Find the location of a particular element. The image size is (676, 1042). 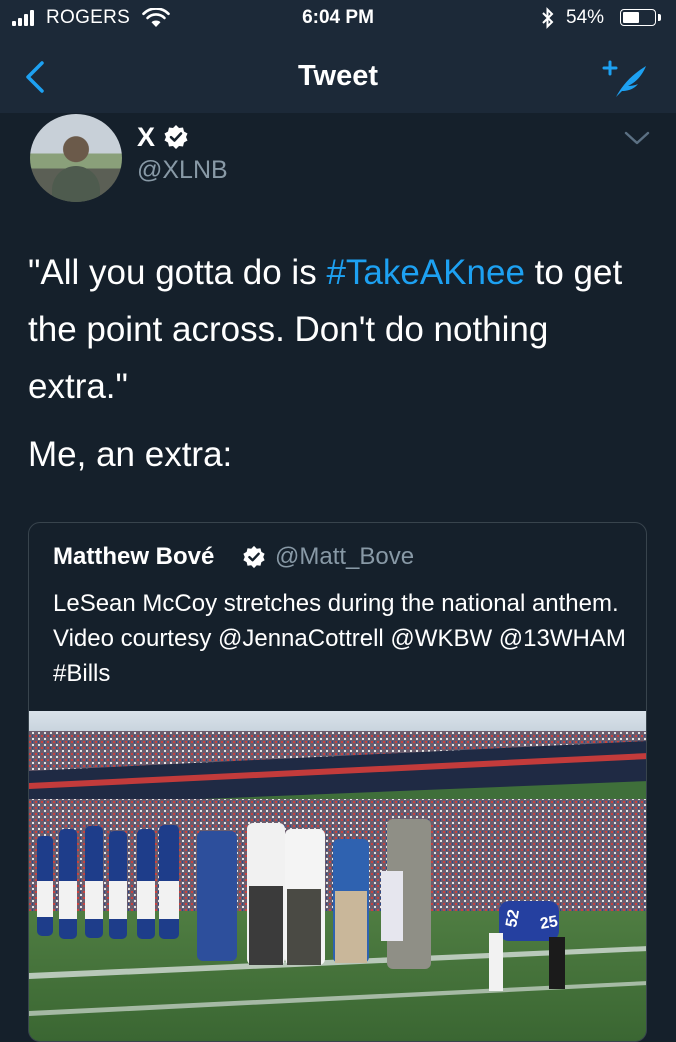

quoted-author-name: Matthew Bové is located at coordinates (134, 556).